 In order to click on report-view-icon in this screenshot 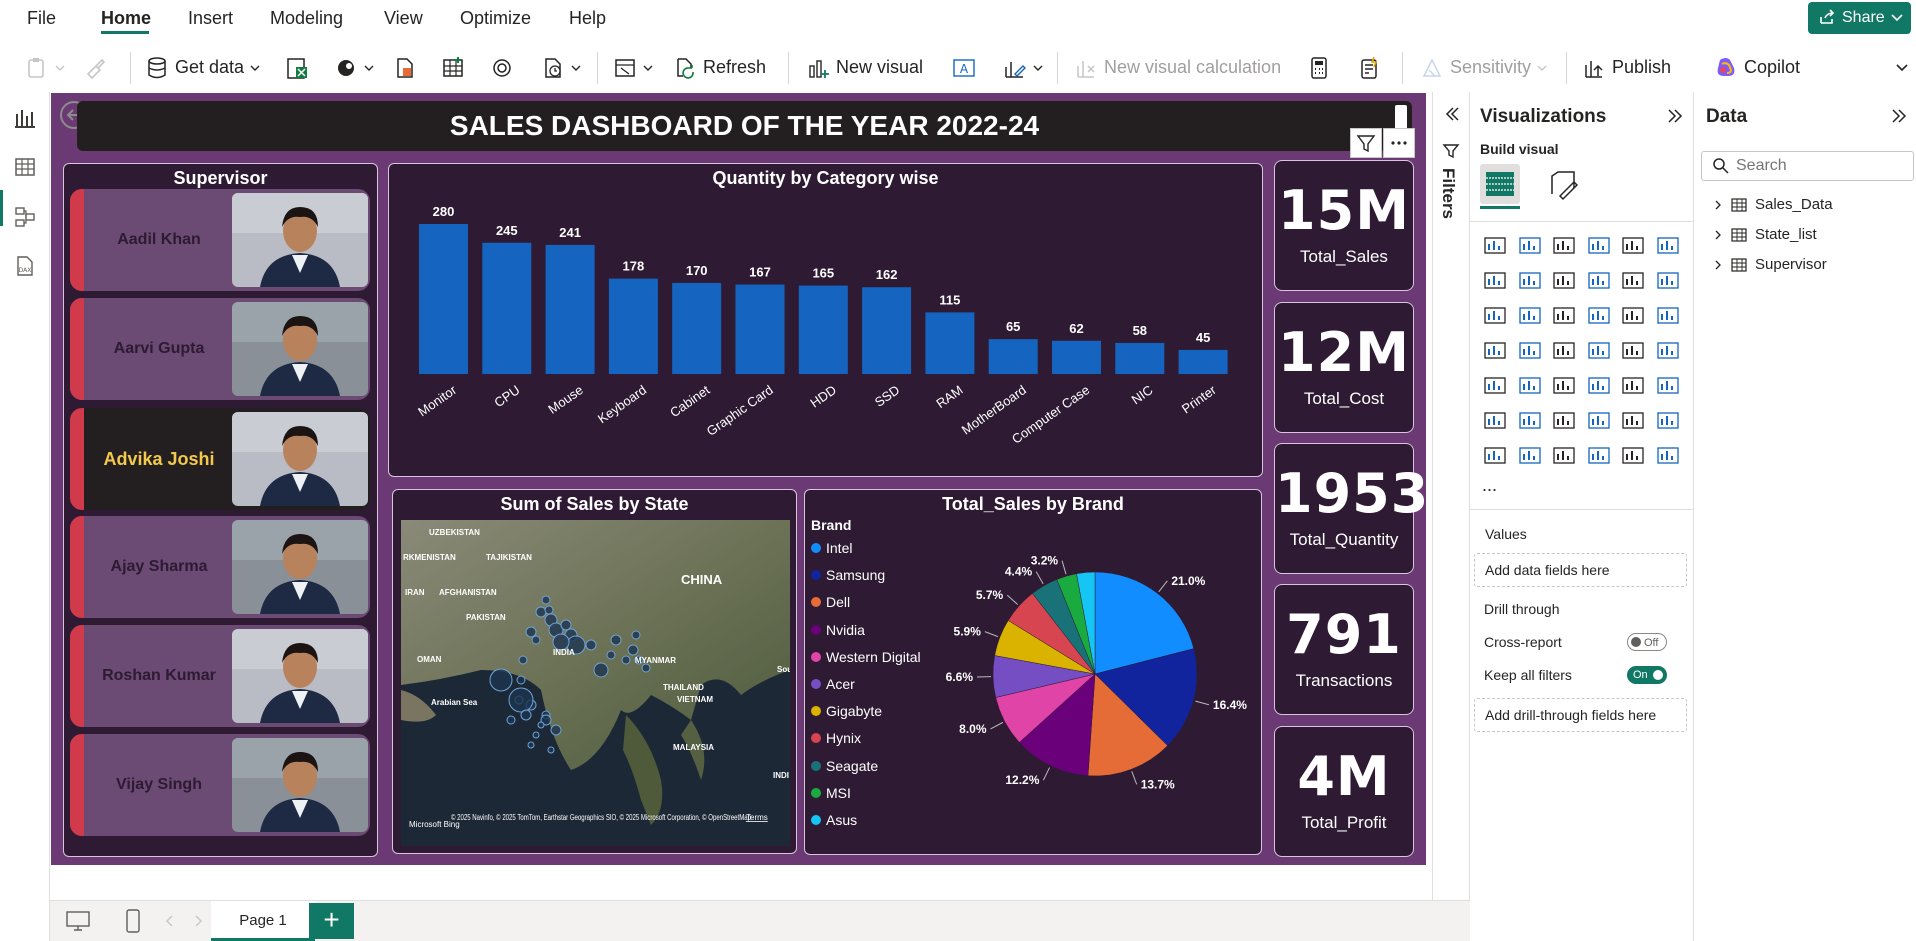, I will do `click(25, 118)`.